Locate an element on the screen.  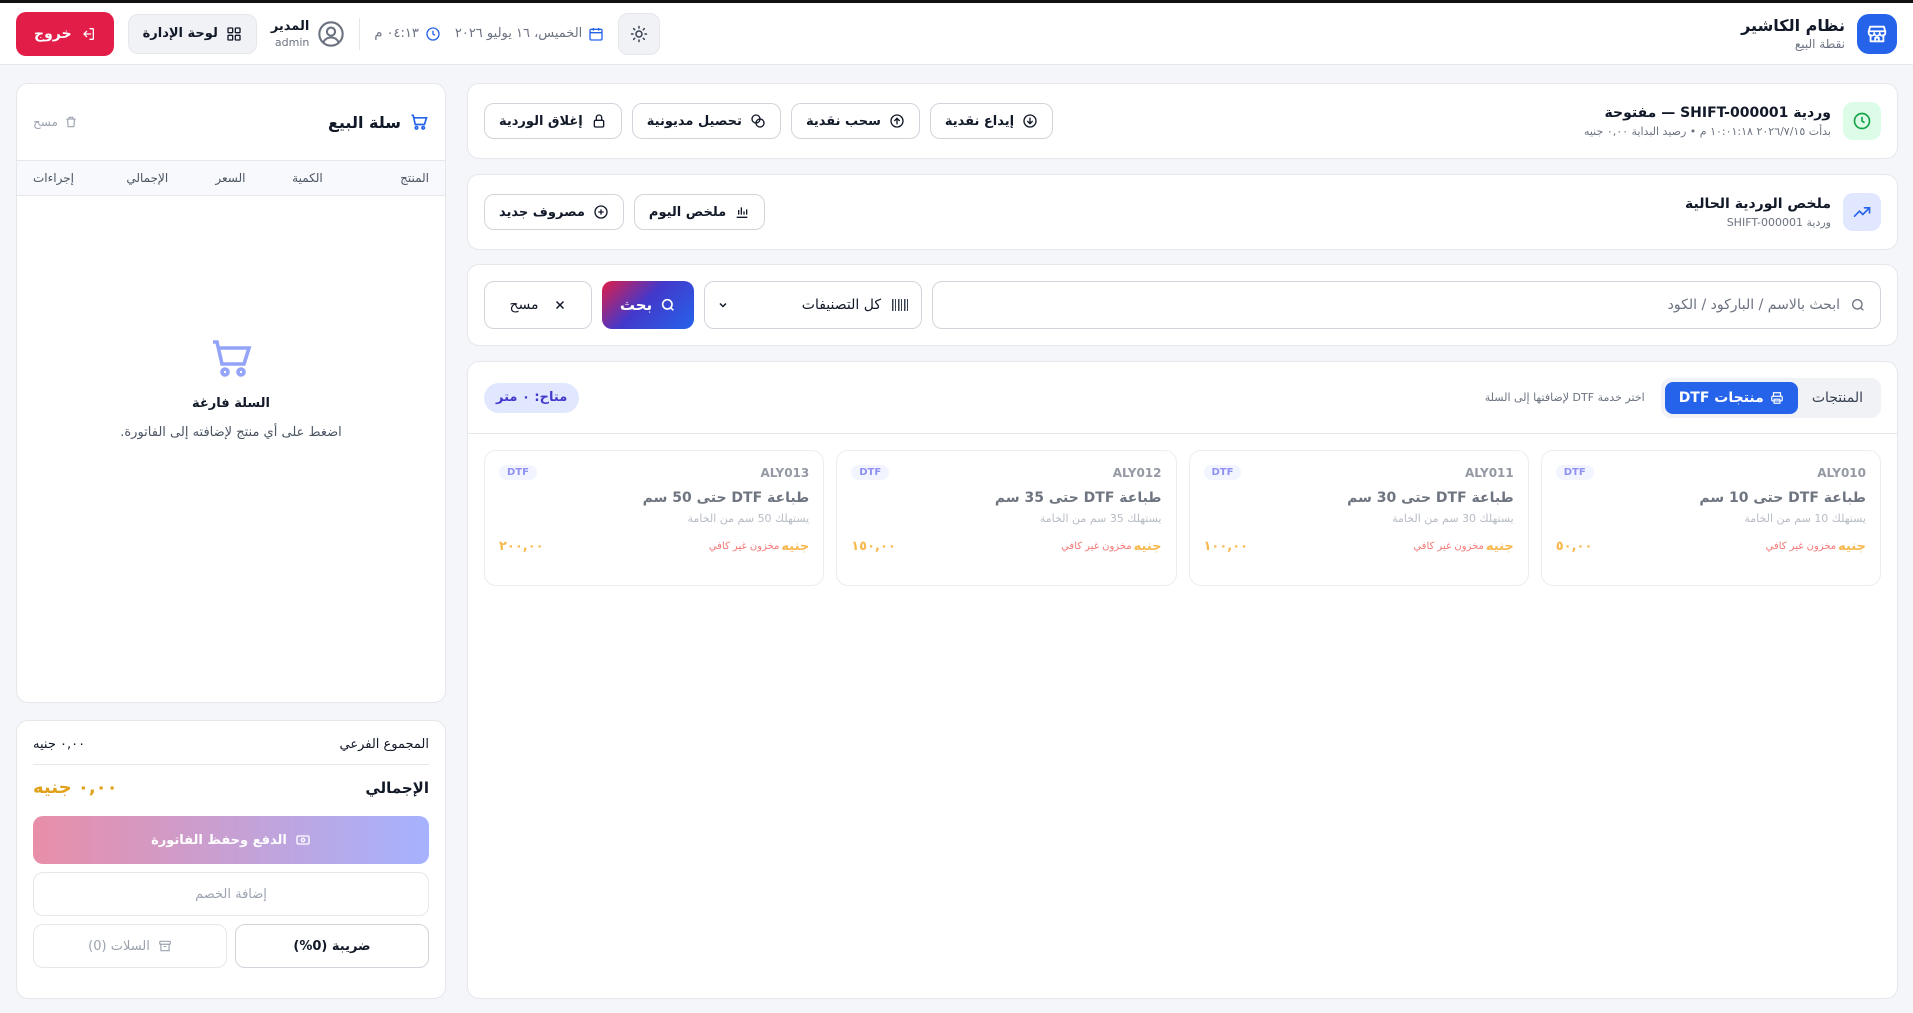
cash-withdraw-label: سحب نقدية is located at coordinates (843, 121).